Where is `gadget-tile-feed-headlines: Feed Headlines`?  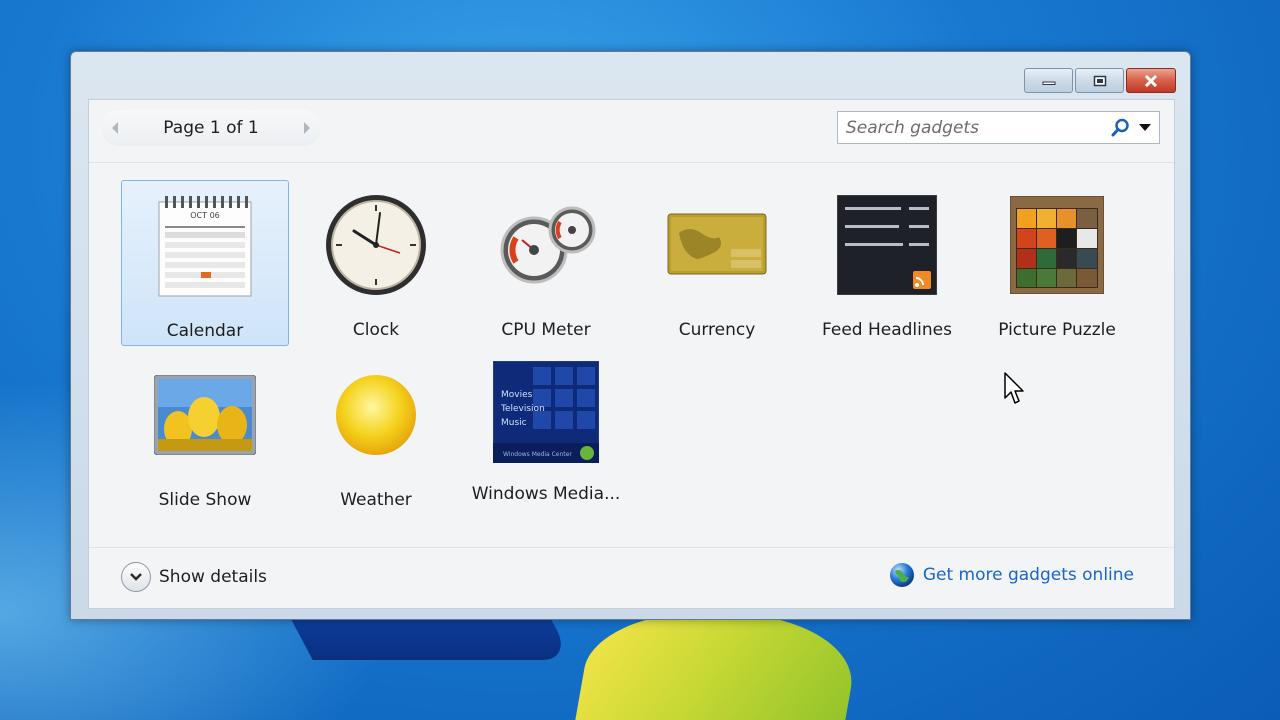
gadget-tile-feed-headlines: Feed Headlines is located at coordinates (887, 263).